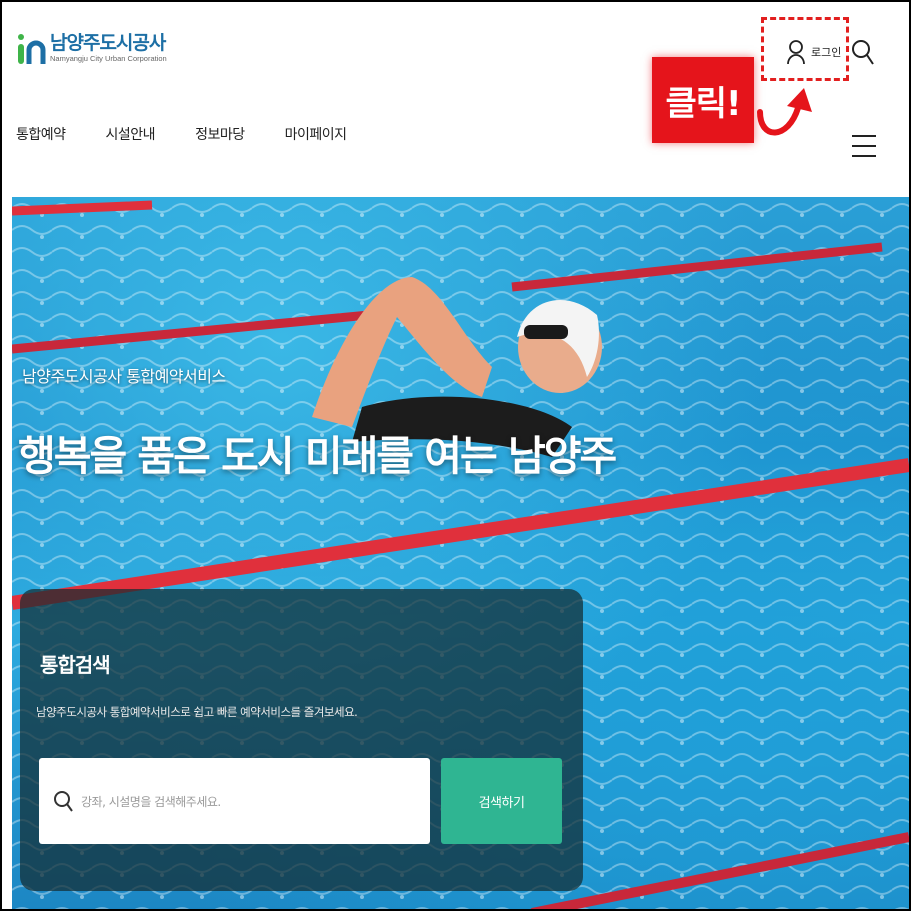 The image size is (911, 911). What do you see at coordinates (784, 112) in the screenshot?
I see `curved-arrow-icon` at bounding box center [784, 112].